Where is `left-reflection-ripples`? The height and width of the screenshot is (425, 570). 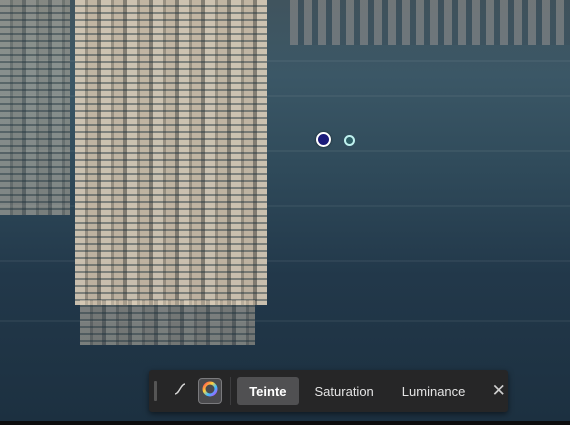
left-reflection-ripples is located at coordinates (35, 107).